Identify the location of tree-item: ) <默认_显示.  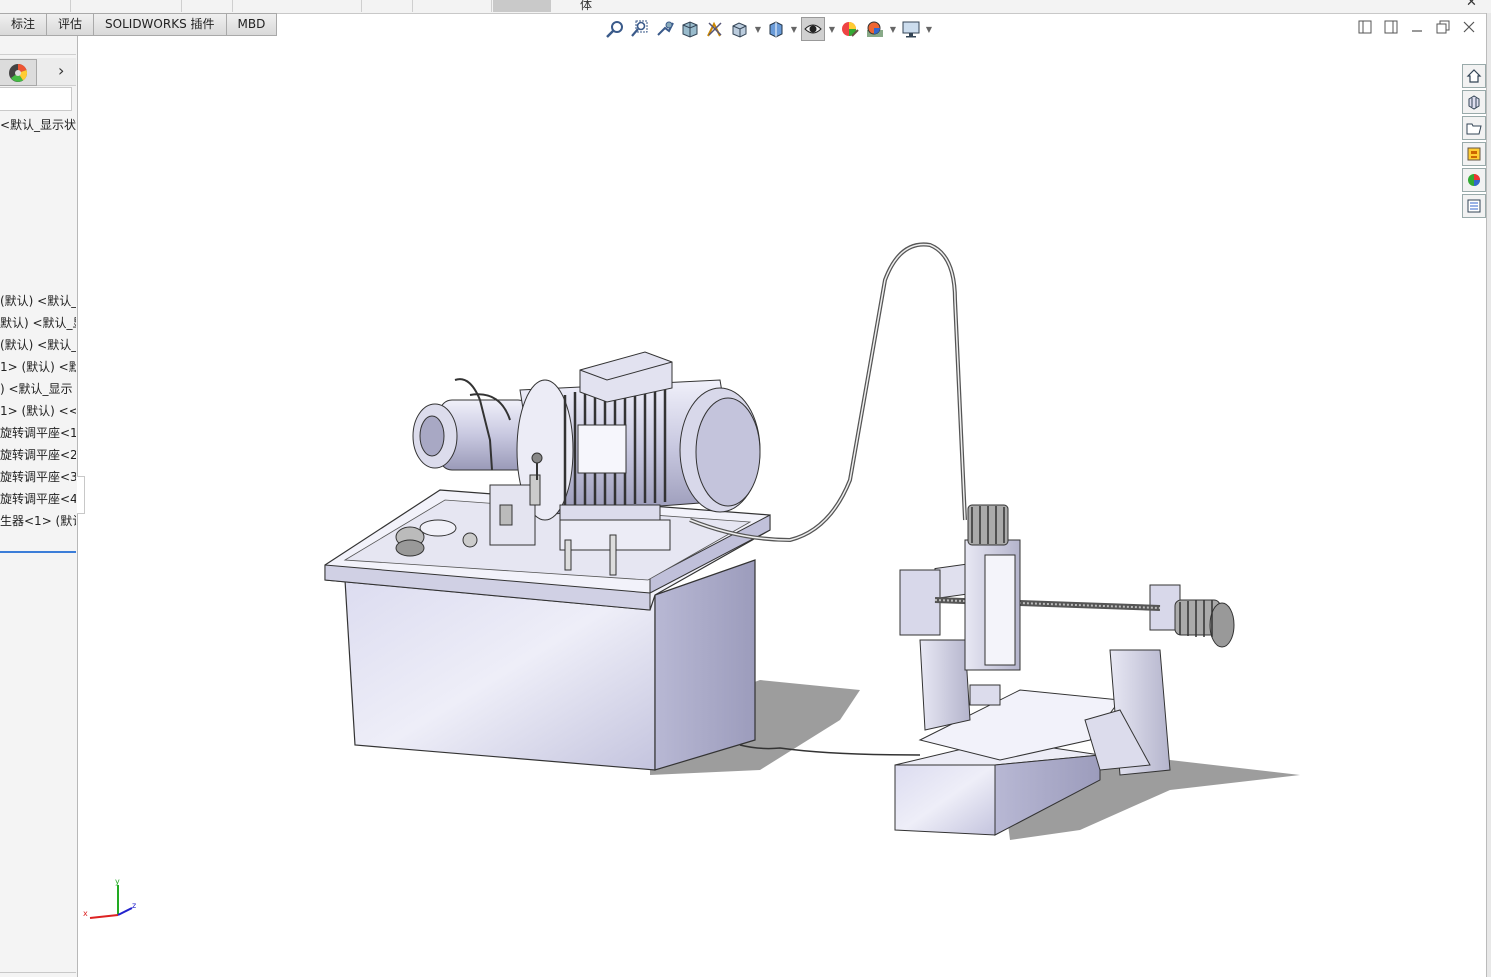
(38, 389).